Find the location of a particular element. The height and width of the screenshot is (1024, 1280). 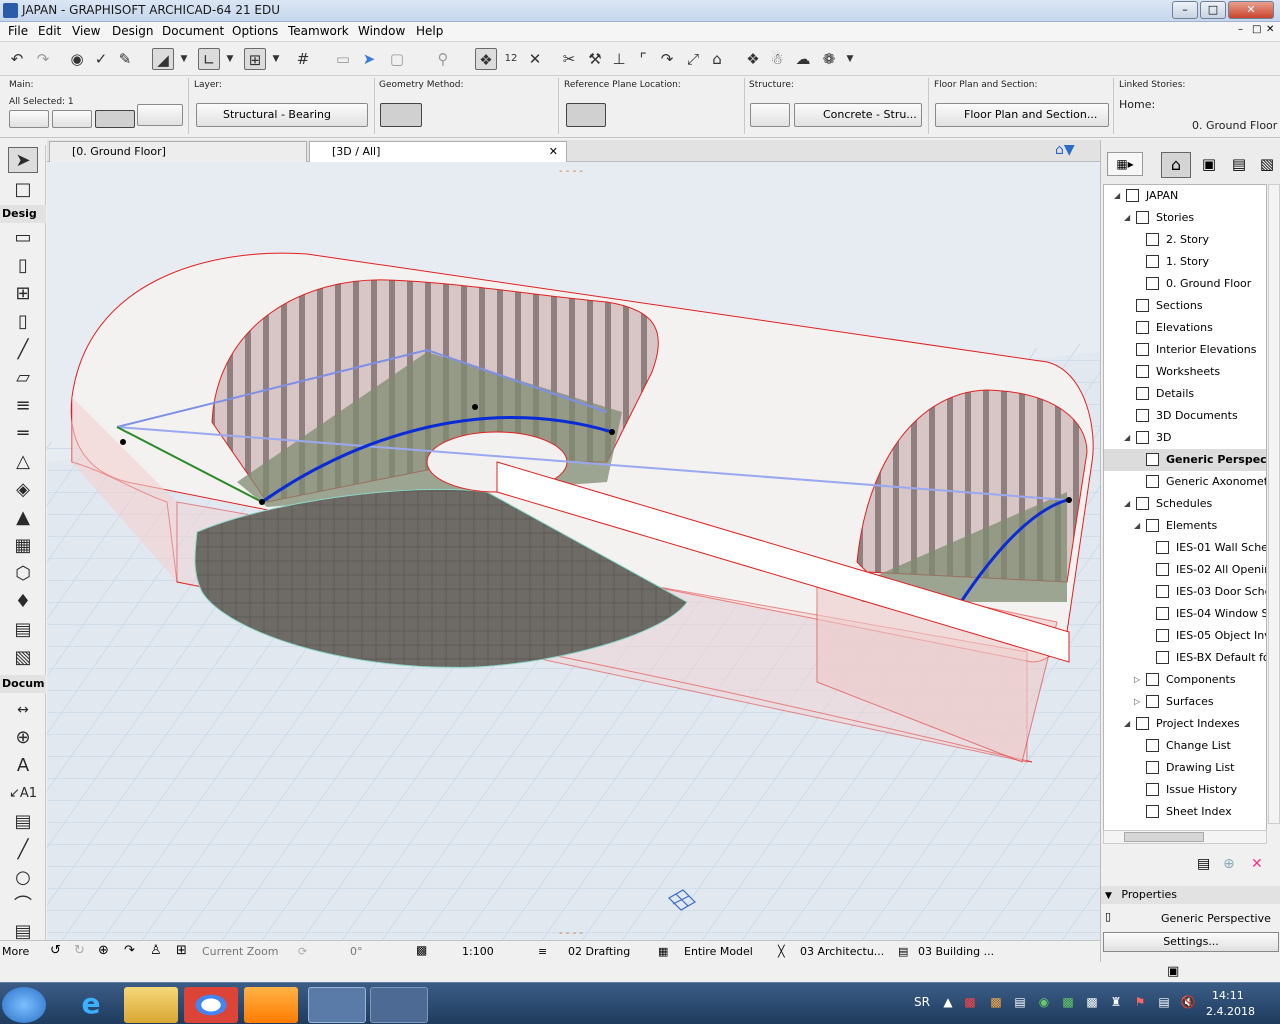

language-indicator: SR is located at coordinates (922, 1003).